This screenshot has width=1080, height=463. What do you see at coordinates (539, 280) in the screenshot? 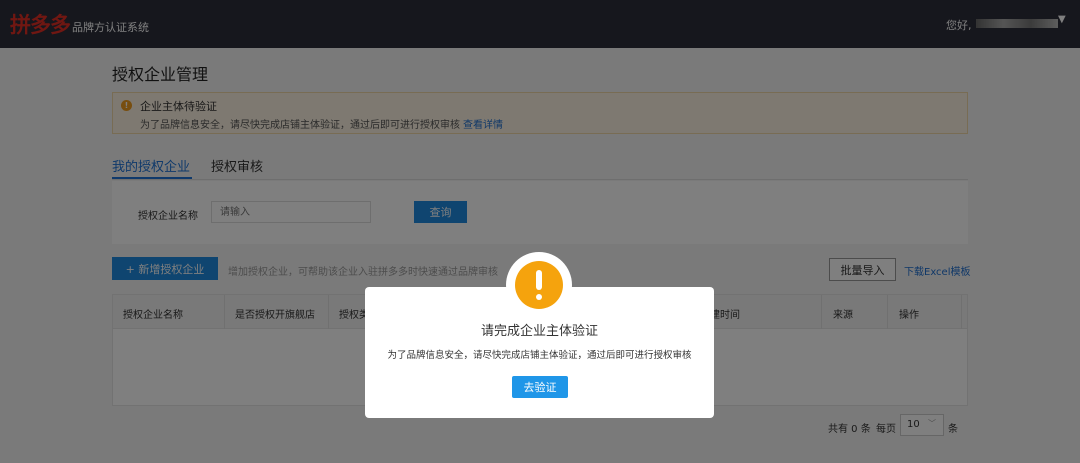
I see `exclamation-icon-bar` at bounding box center [539, 280].